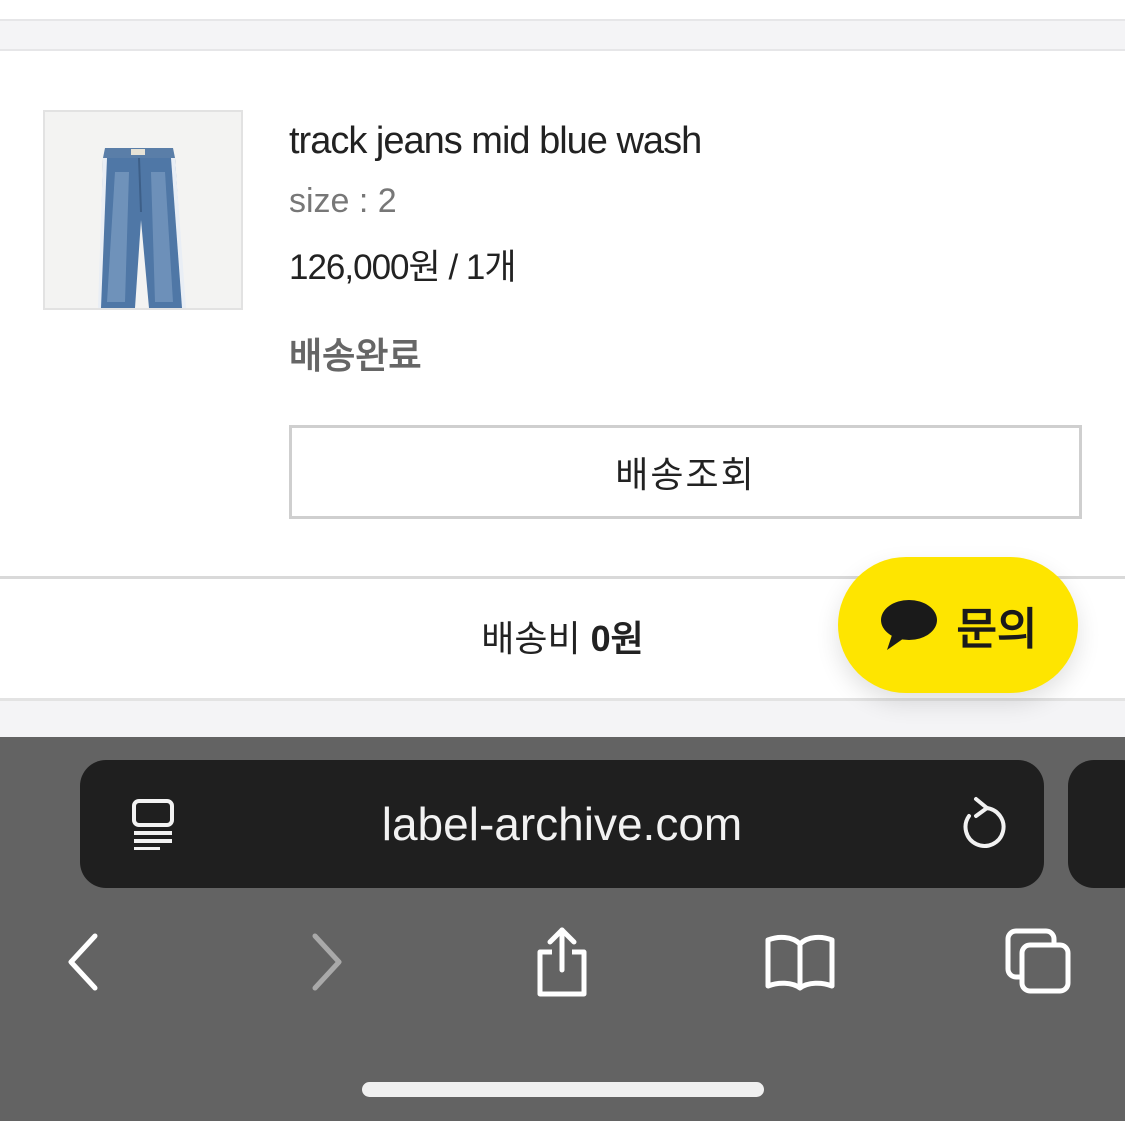 The image size is (1125, 1121). What do you see at coordinates (997, 629) in the screenshot?
I see `inquiry-label: 문의` at bounding box center [997, 629].